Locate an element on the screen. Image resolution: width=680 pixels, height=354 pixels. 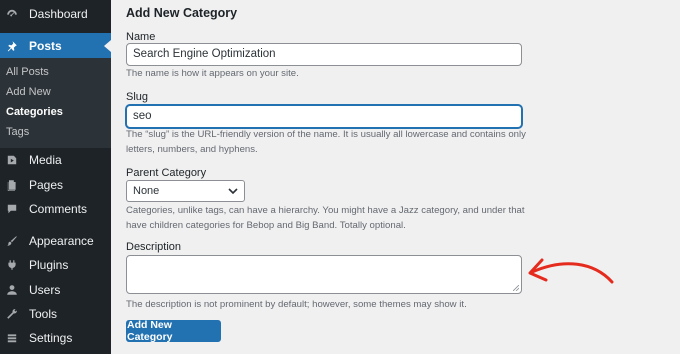
submenu-add-new: Add New is located at coordinates (28, 92).